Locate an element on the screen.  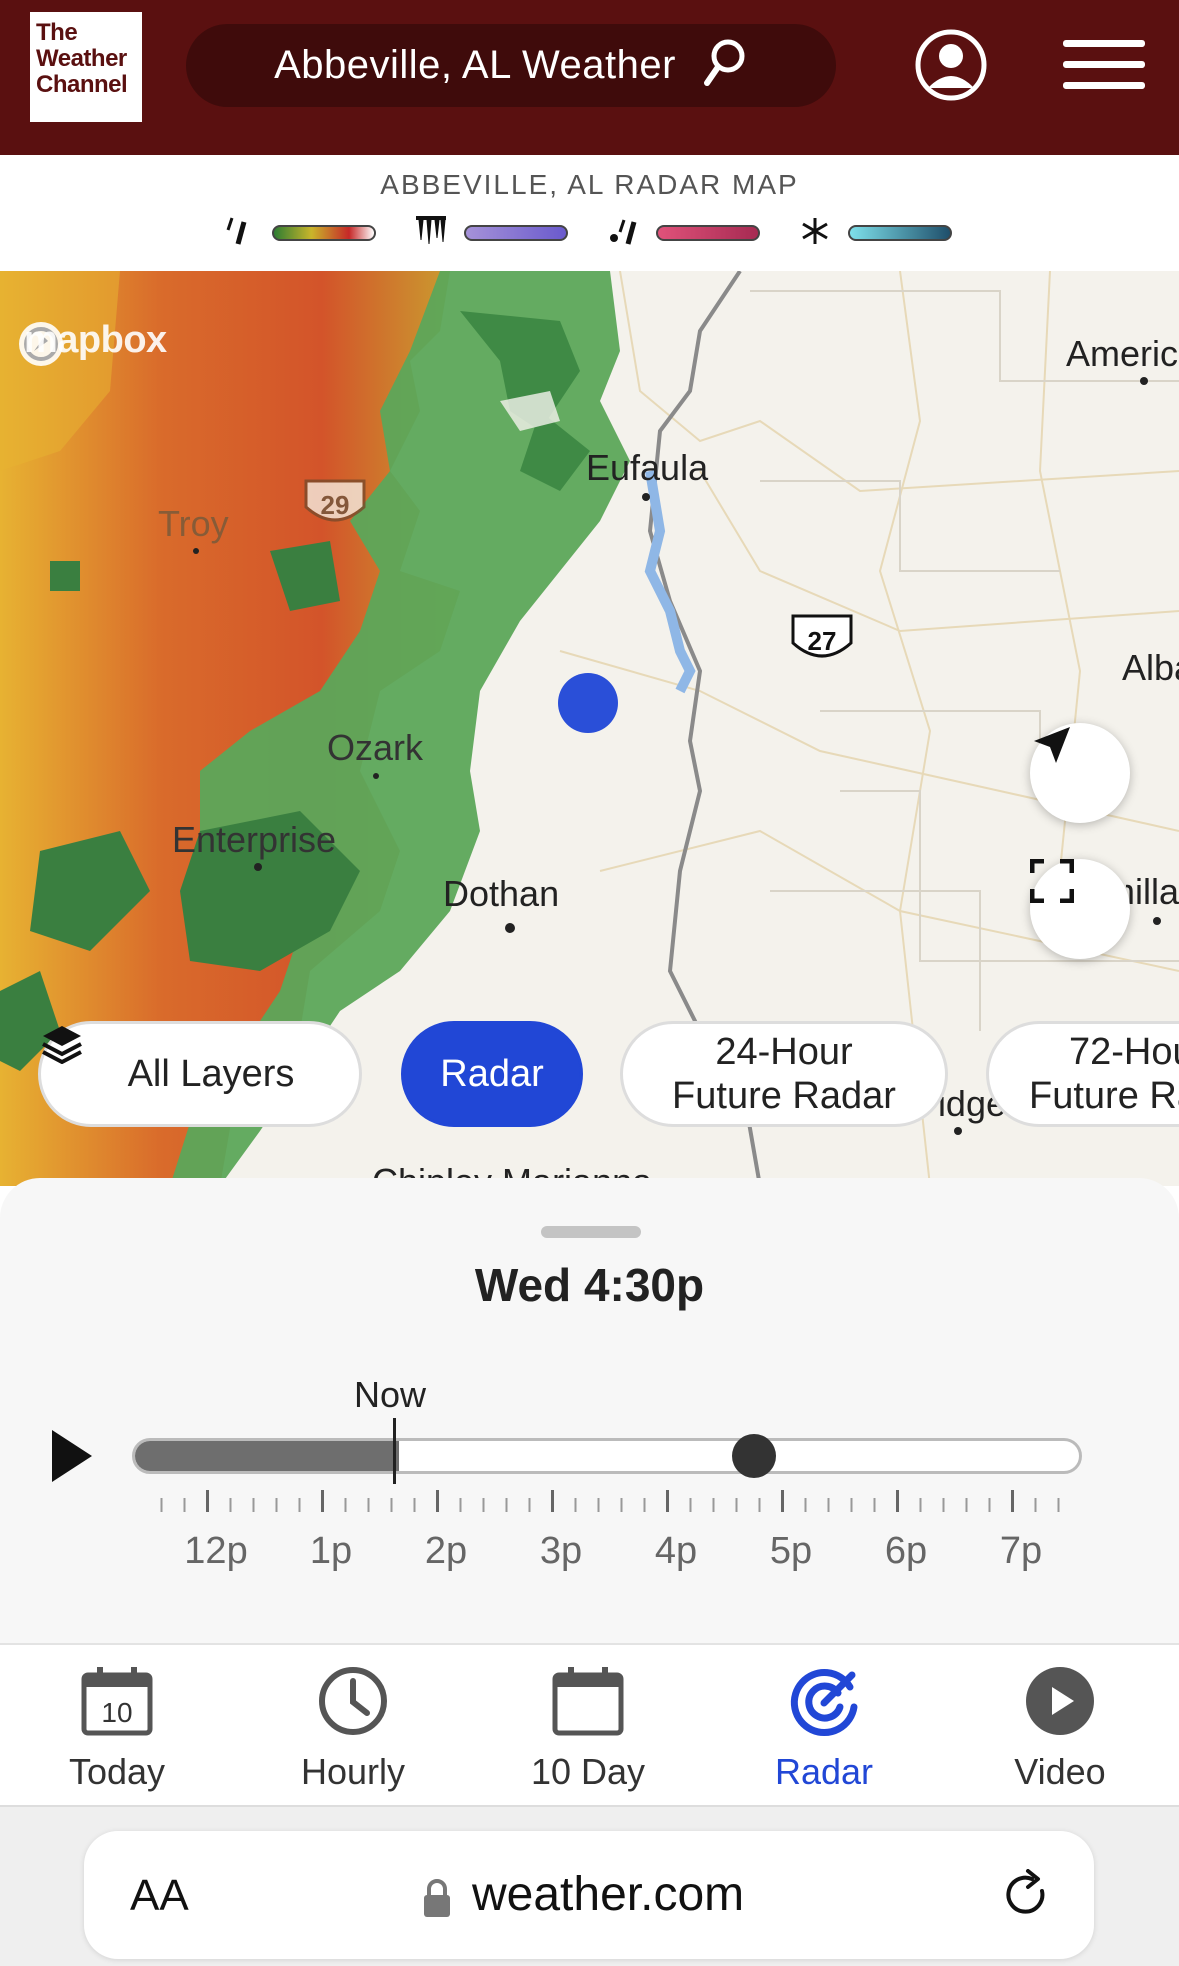
map-label-camilla: Camilla is located at coordinates (1152, 891).